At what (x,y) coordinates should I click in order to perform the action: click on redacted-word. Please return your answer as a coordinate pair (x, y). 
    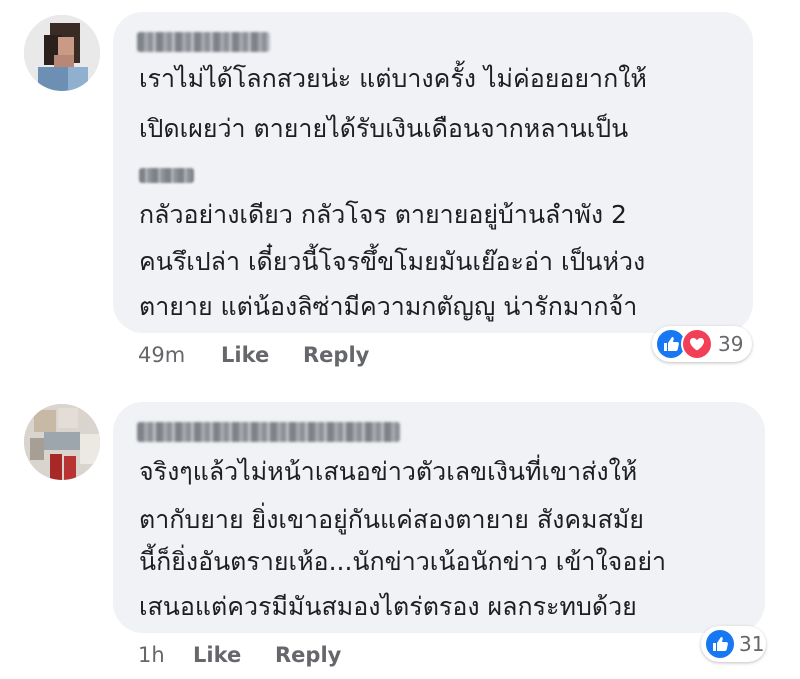
    Looking at the image, I should click on (166, 175).